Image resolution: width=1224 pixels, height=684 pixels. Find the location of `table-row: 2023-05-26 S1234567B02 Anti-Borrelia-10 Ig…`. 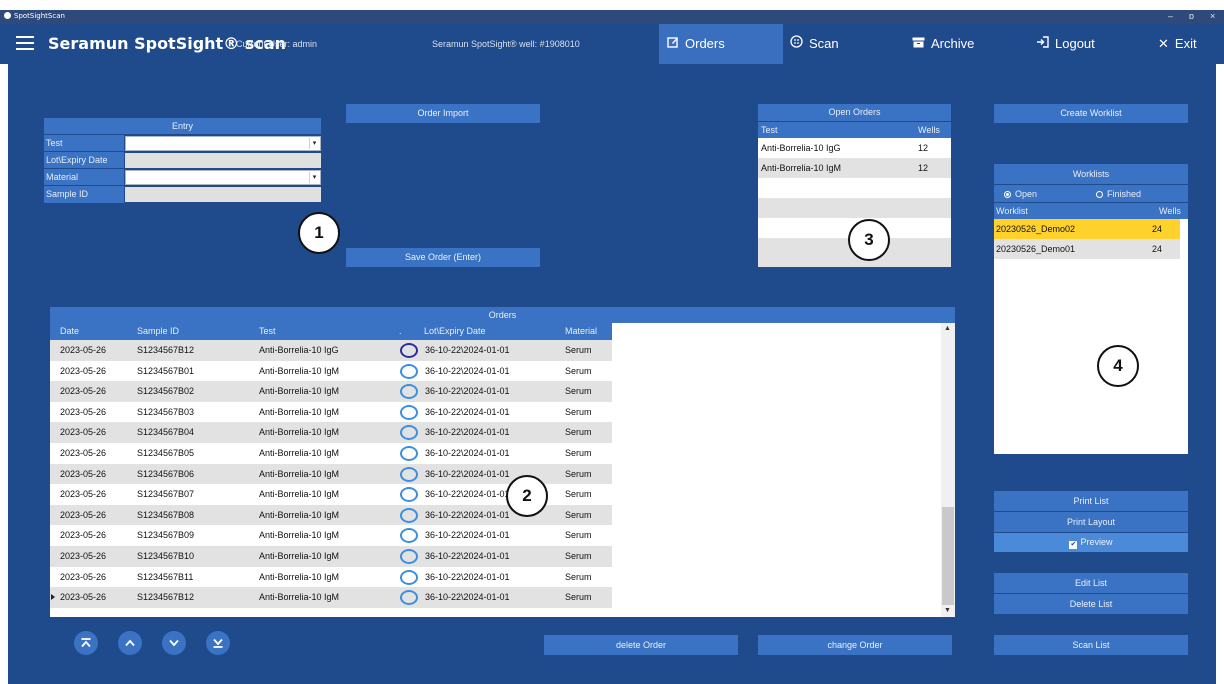

table-row: 2023-05-26 S1234567B02 Anti-Borrelia-10 Ig… is located at coordinates (331, 391).